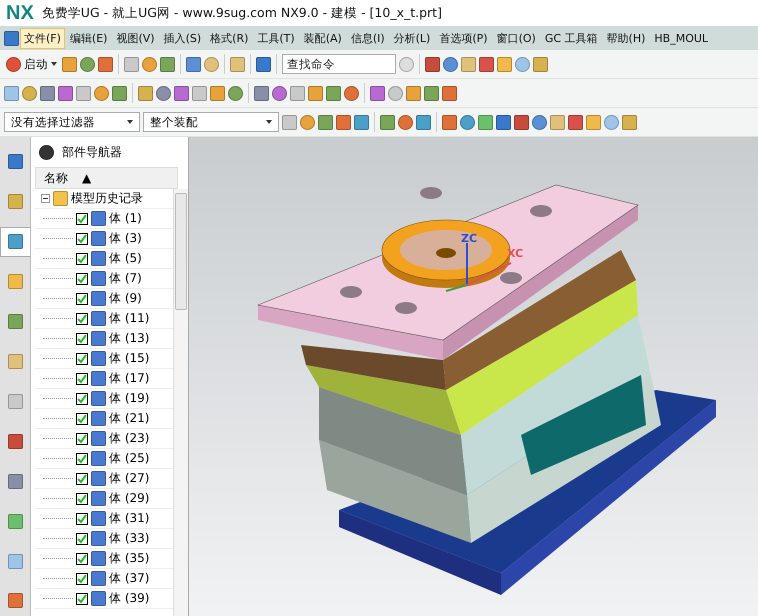  Describe the element at coordinates (129, 518) in the screenshot. I see `tree-item: 体 (31)` at that location.